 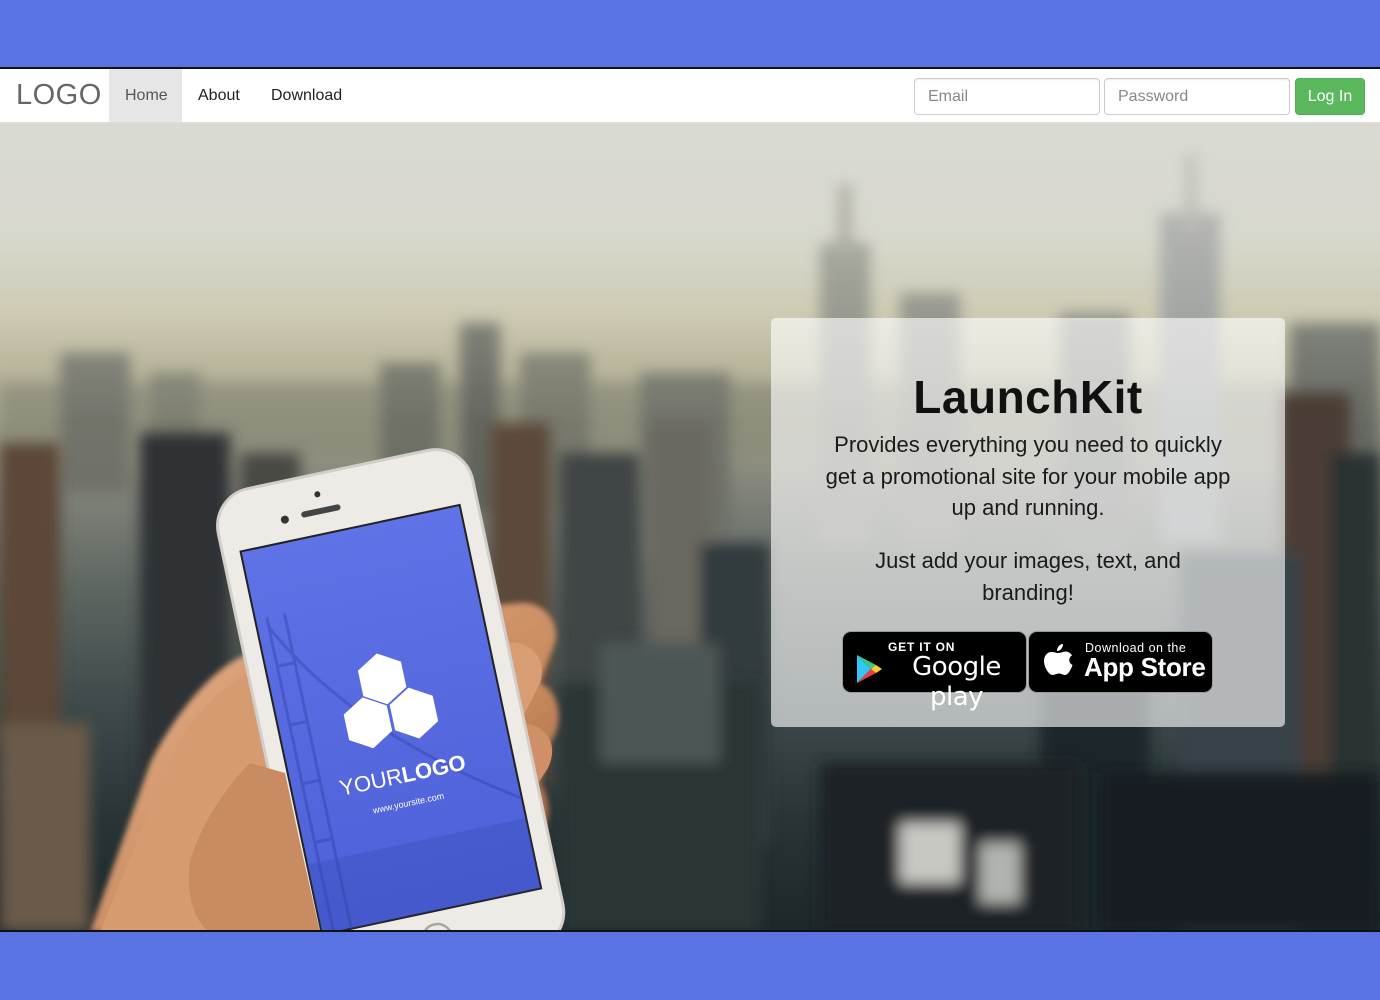 I want to click on navbar: LOGO Home About Download Log In, so click(x=690, y=96).